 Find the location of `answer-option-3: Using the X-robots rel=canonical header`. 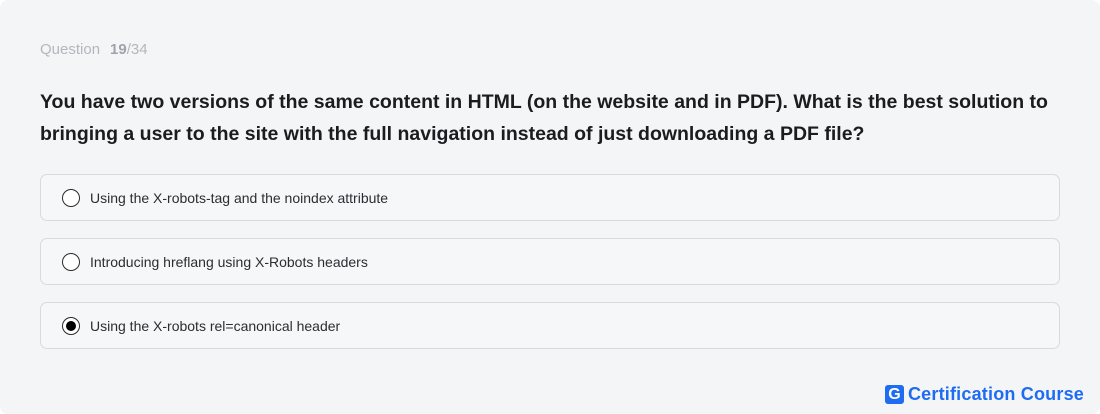

answer-option-3: Using the X-robots rel=canonical header is located at coordinates (550, 325).